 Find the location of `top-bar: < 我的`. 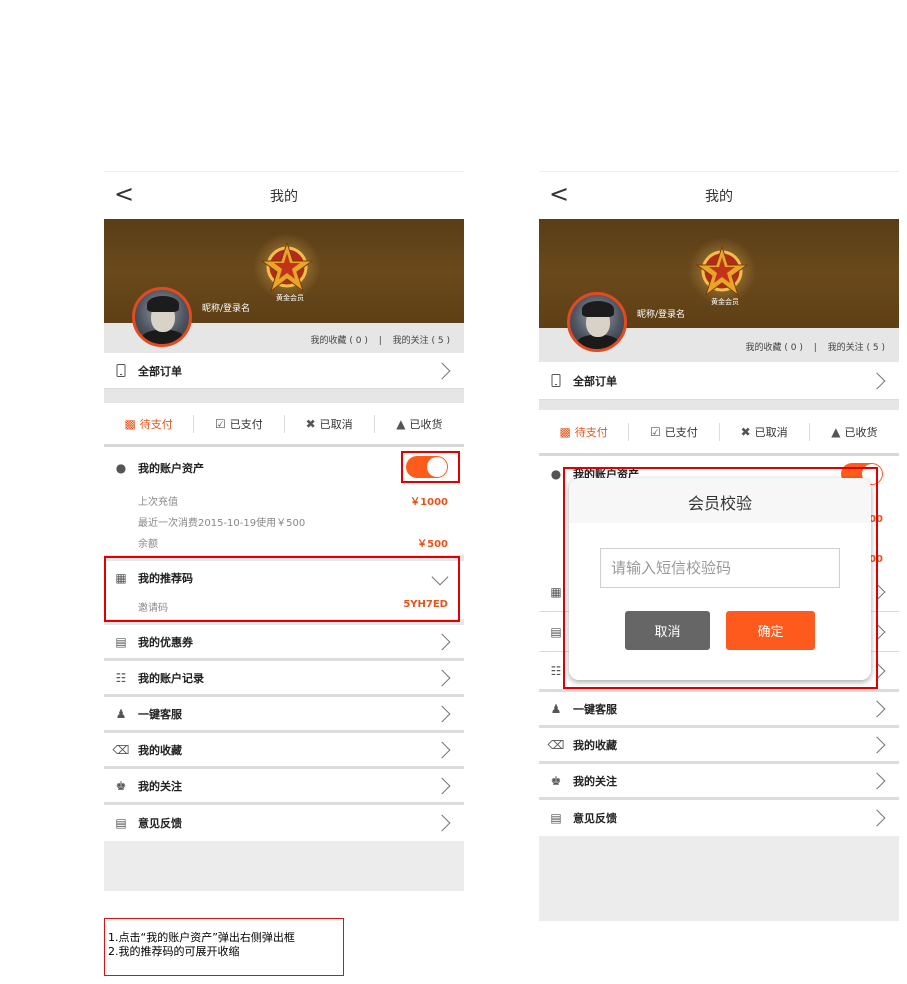

top-bar: < 我的 is located at coordinates (719, 195).